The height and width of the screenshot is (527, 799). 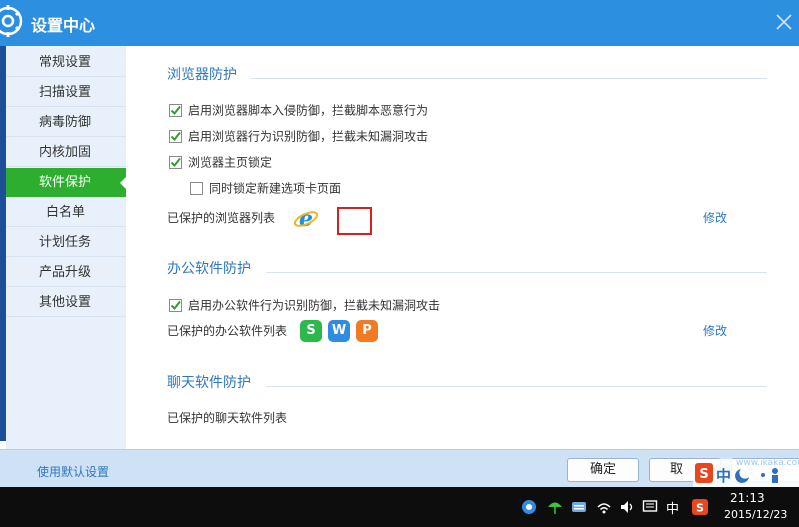 What do you see at coordinates (529, 507) in the screenshot?
I see `security-tray-icon` at bounding box center [529, 507].